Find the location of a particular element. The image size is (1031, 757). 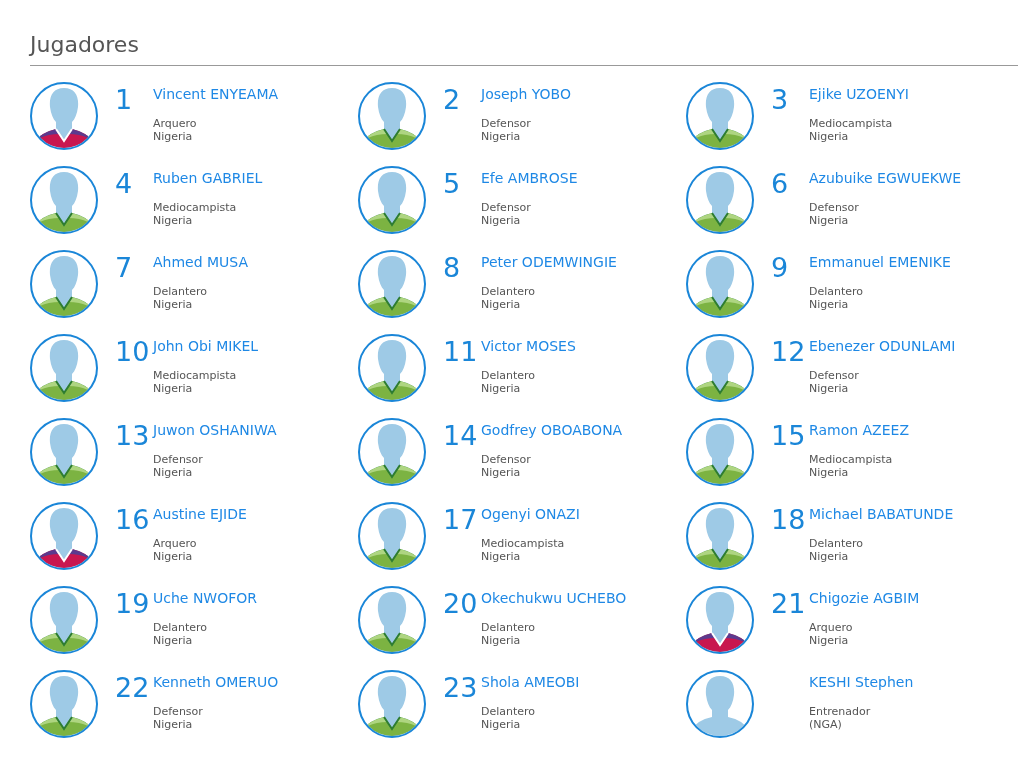

player-name-link: Vincent ENYEAMA is located at coordinates (216, 94).